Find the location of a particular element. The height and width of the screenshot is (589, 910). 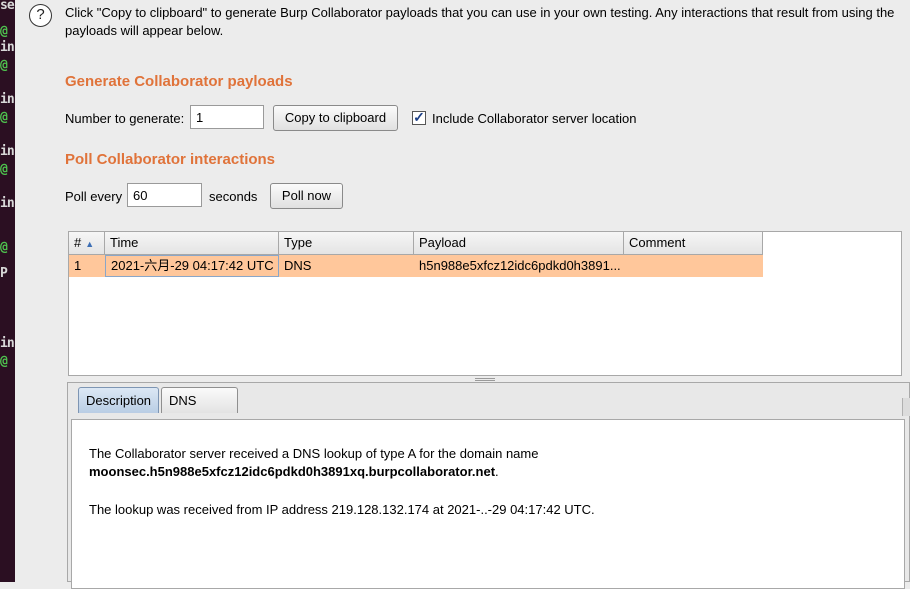

poll-section-title: Poll Collaborator interactions is located at coordinates (170, 159).